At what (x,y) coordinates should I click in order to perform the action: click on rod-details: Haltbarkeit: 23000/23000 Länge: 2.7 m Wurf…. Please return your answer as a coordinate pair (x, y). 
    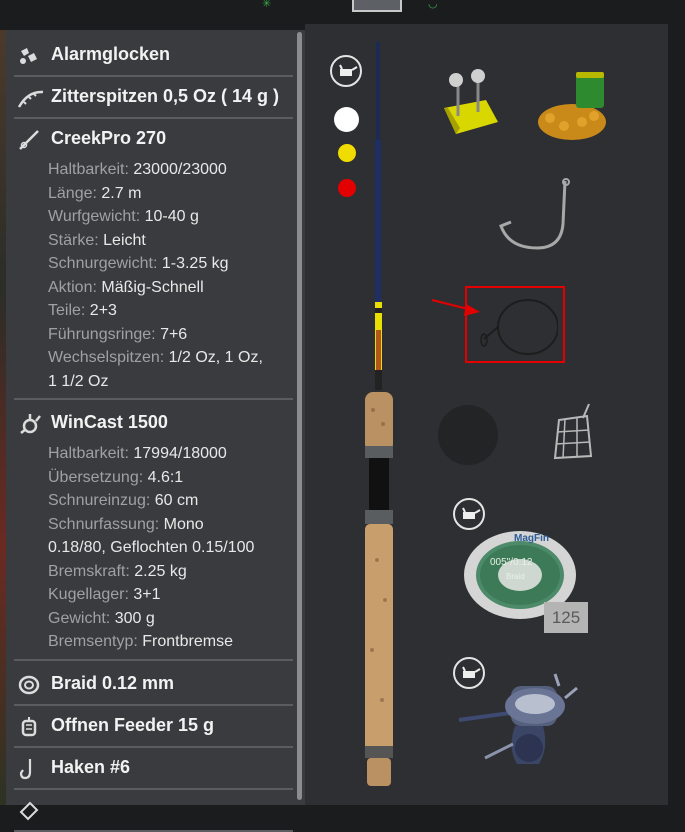
    Looking at the image, I should click on (173, 275).